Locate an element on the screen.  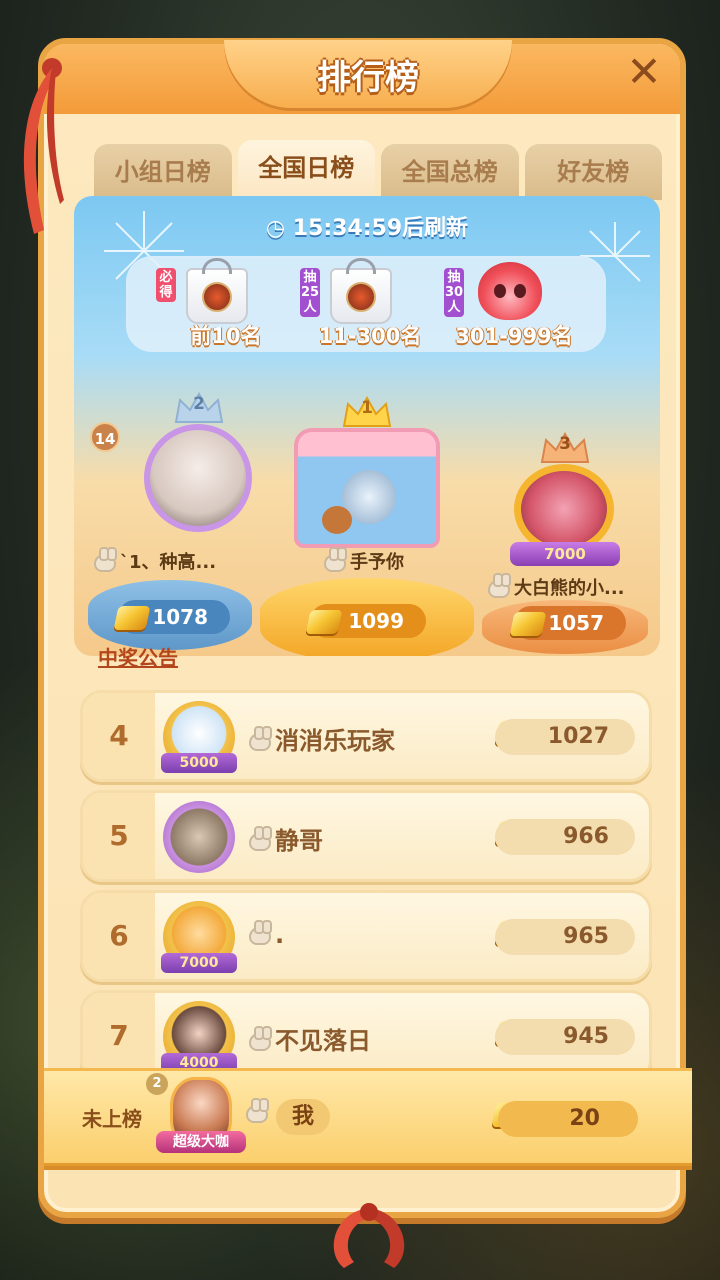
level-badge: 2 is located at coordinates (157, 1084).